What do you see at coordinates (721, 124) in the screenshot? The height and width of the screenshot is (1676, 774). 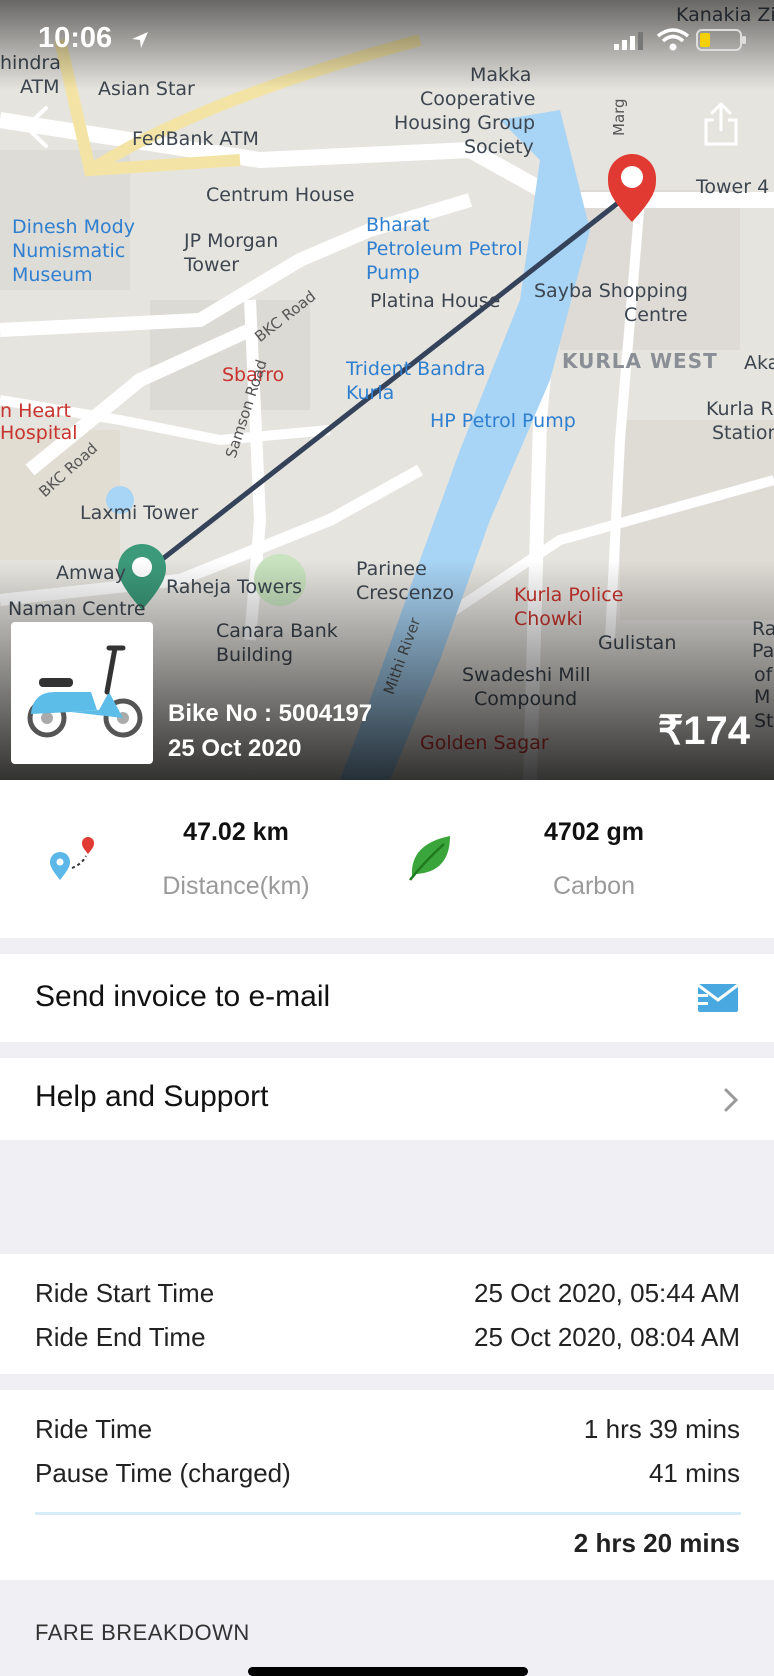 I see `share-button` at bounding box center [721, 124].